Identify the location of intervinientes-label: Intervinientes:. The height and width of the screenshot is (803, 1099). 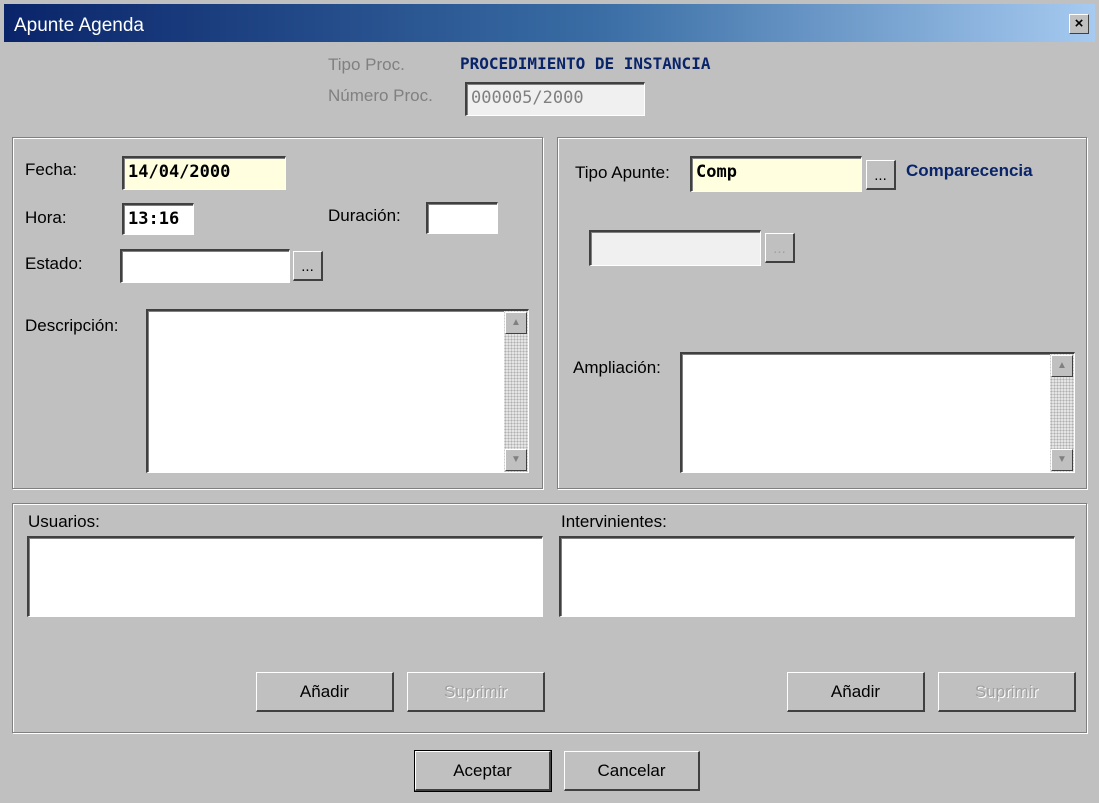
(614, 521).